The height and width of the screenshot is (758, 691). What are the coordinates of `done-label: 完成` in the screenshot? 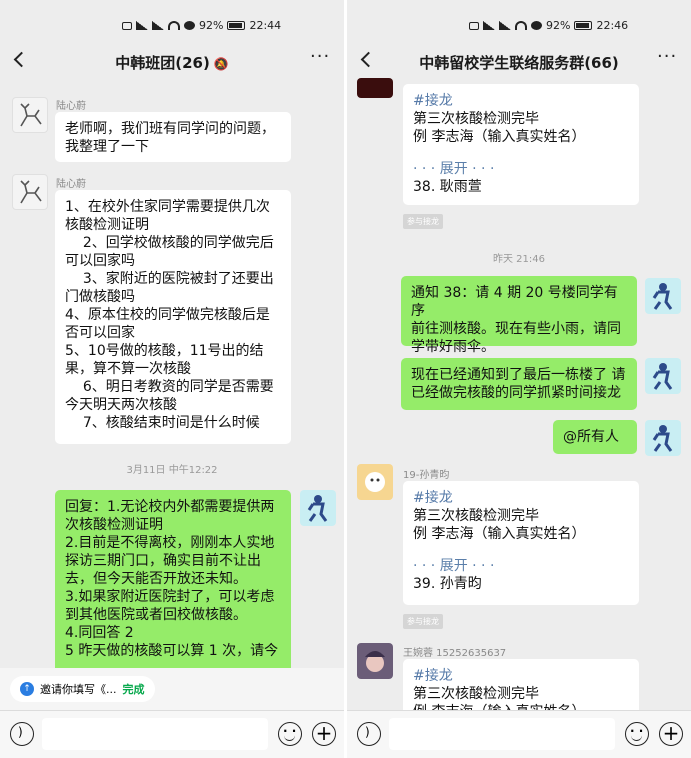 It's located at (133, 689).